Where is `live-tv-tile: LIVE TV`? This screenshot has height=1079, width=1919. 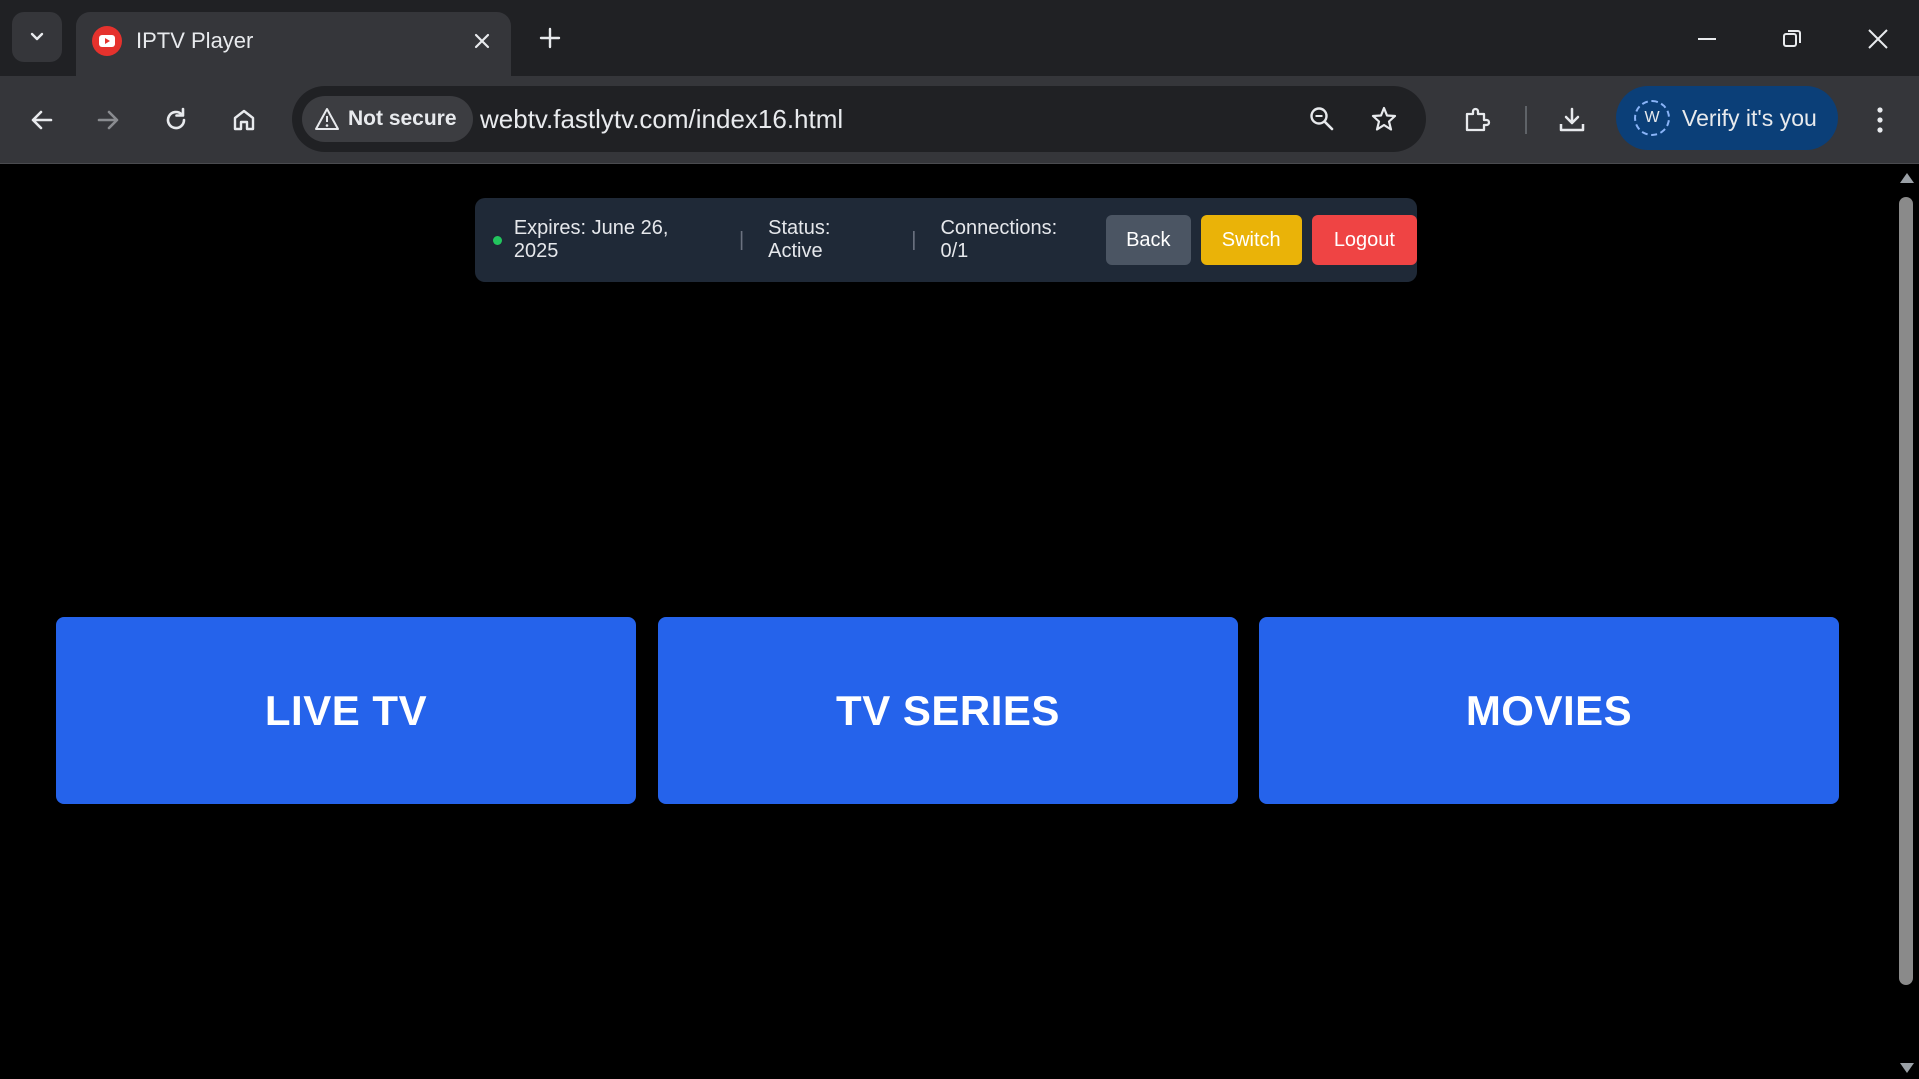
live-tv-tile: LIVE TV is located at coordinates (346, 710).